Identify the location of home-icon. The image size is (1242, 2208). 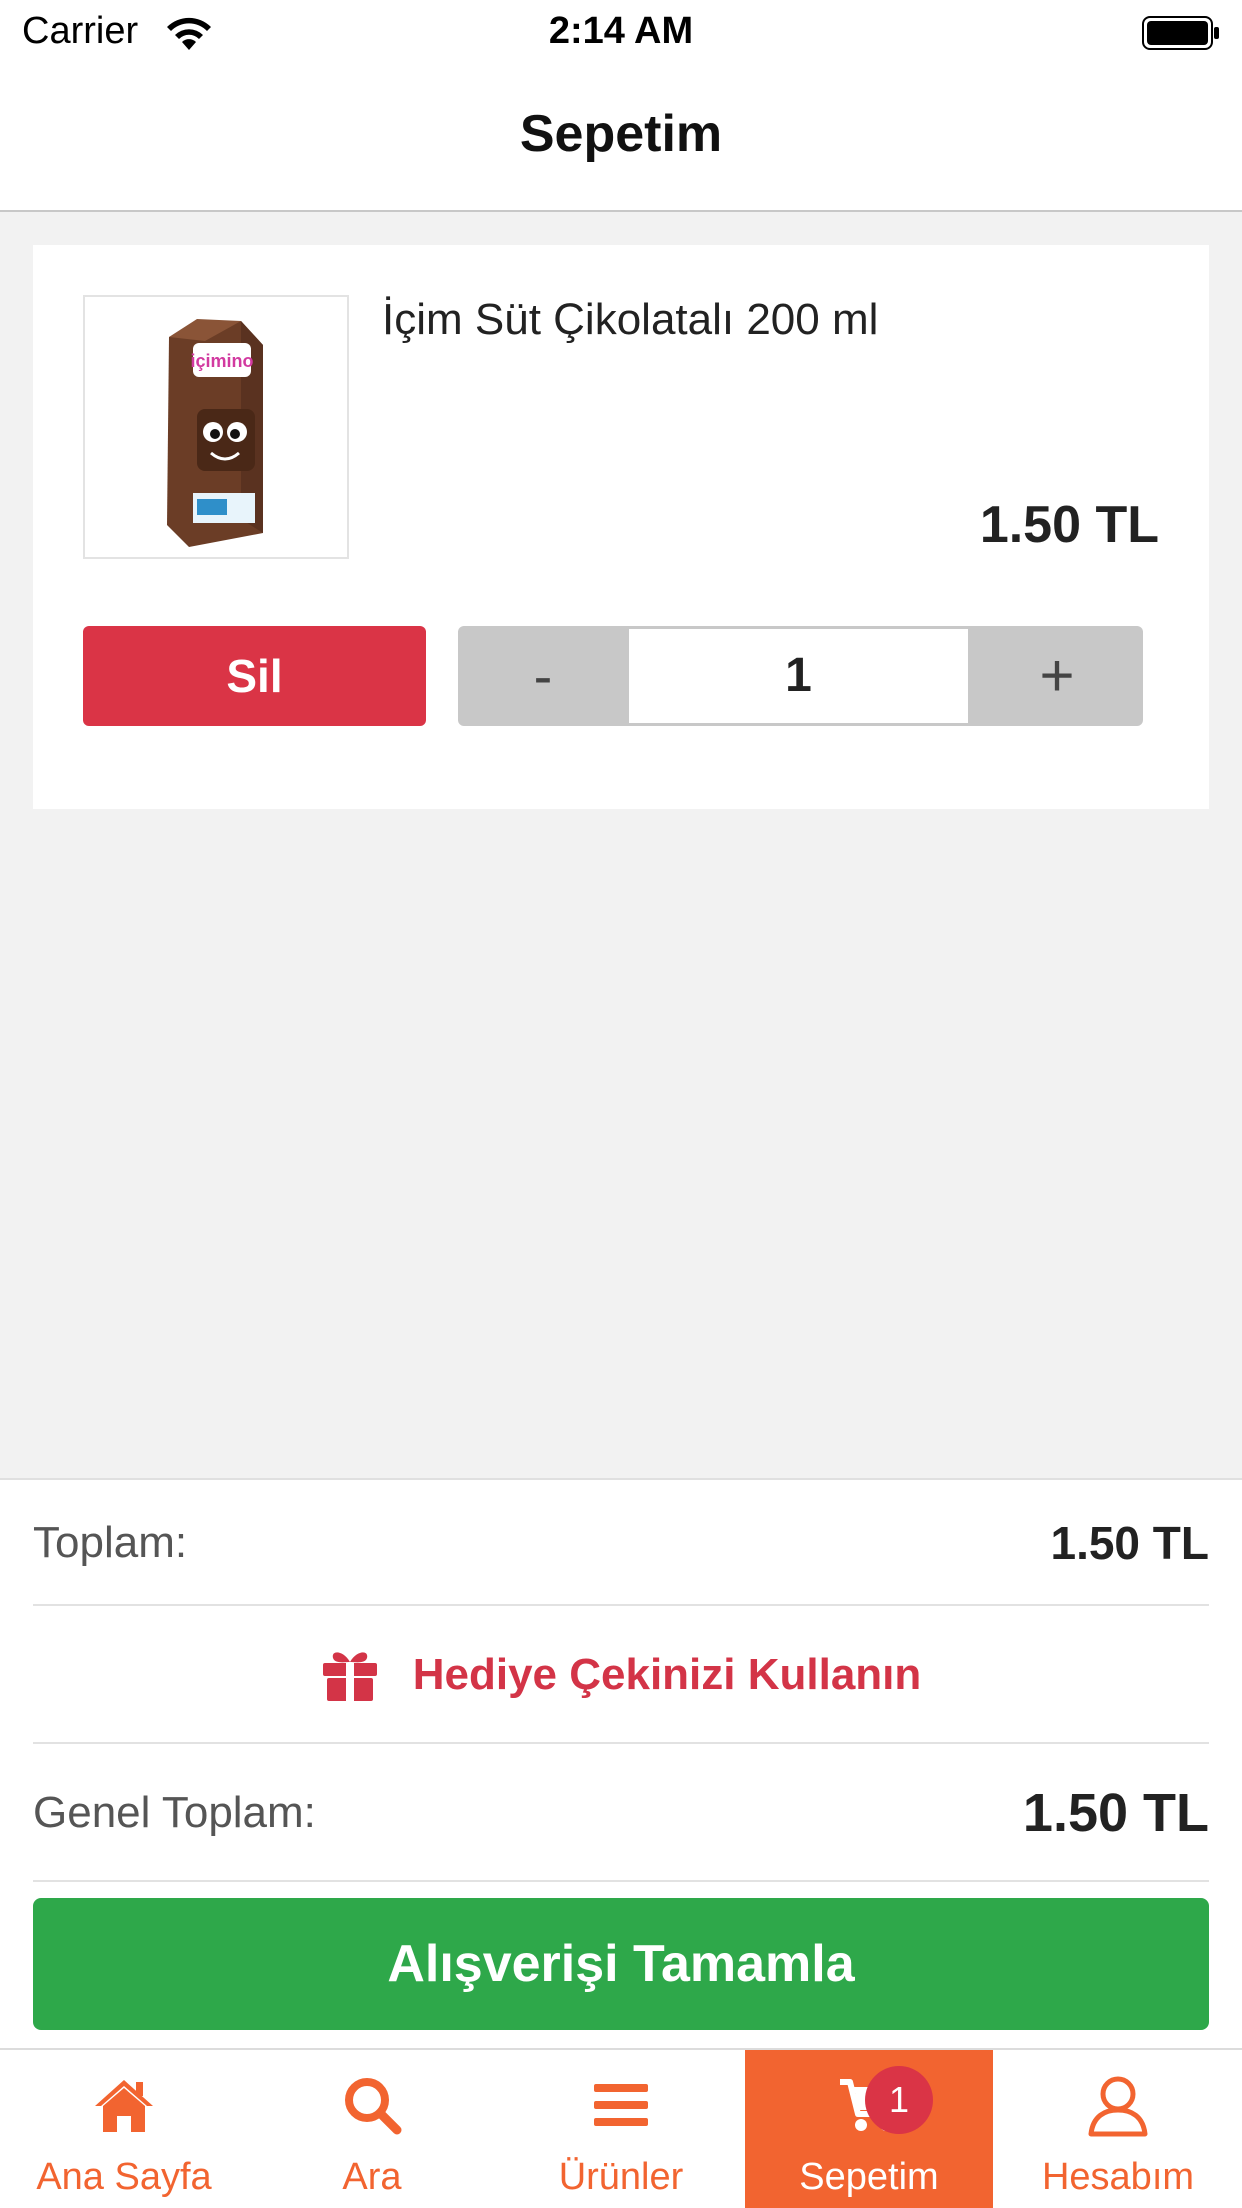
(124, 2106).